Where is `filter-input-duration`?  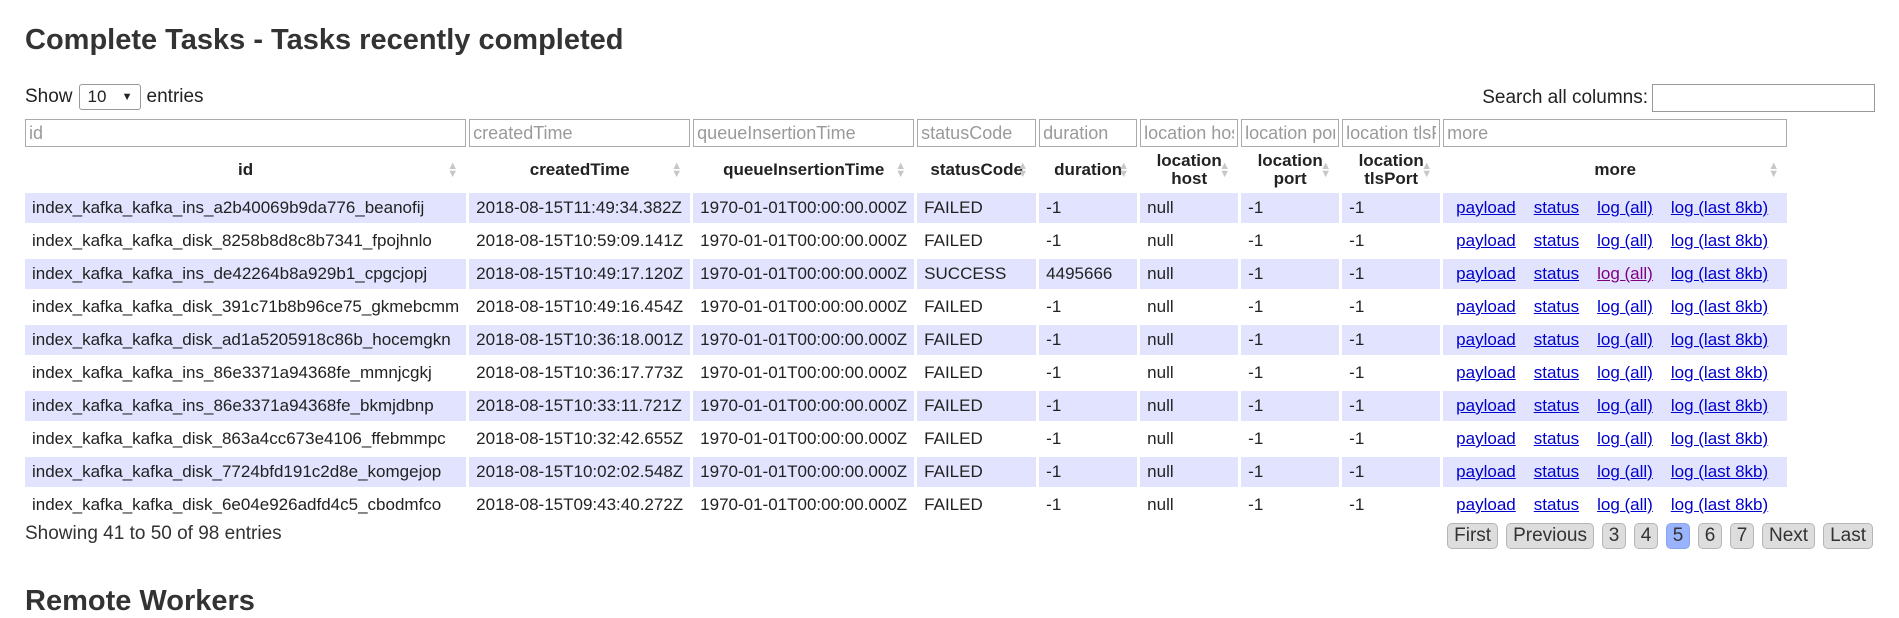 filter-input-duration is located at coordinates (1088, 133).